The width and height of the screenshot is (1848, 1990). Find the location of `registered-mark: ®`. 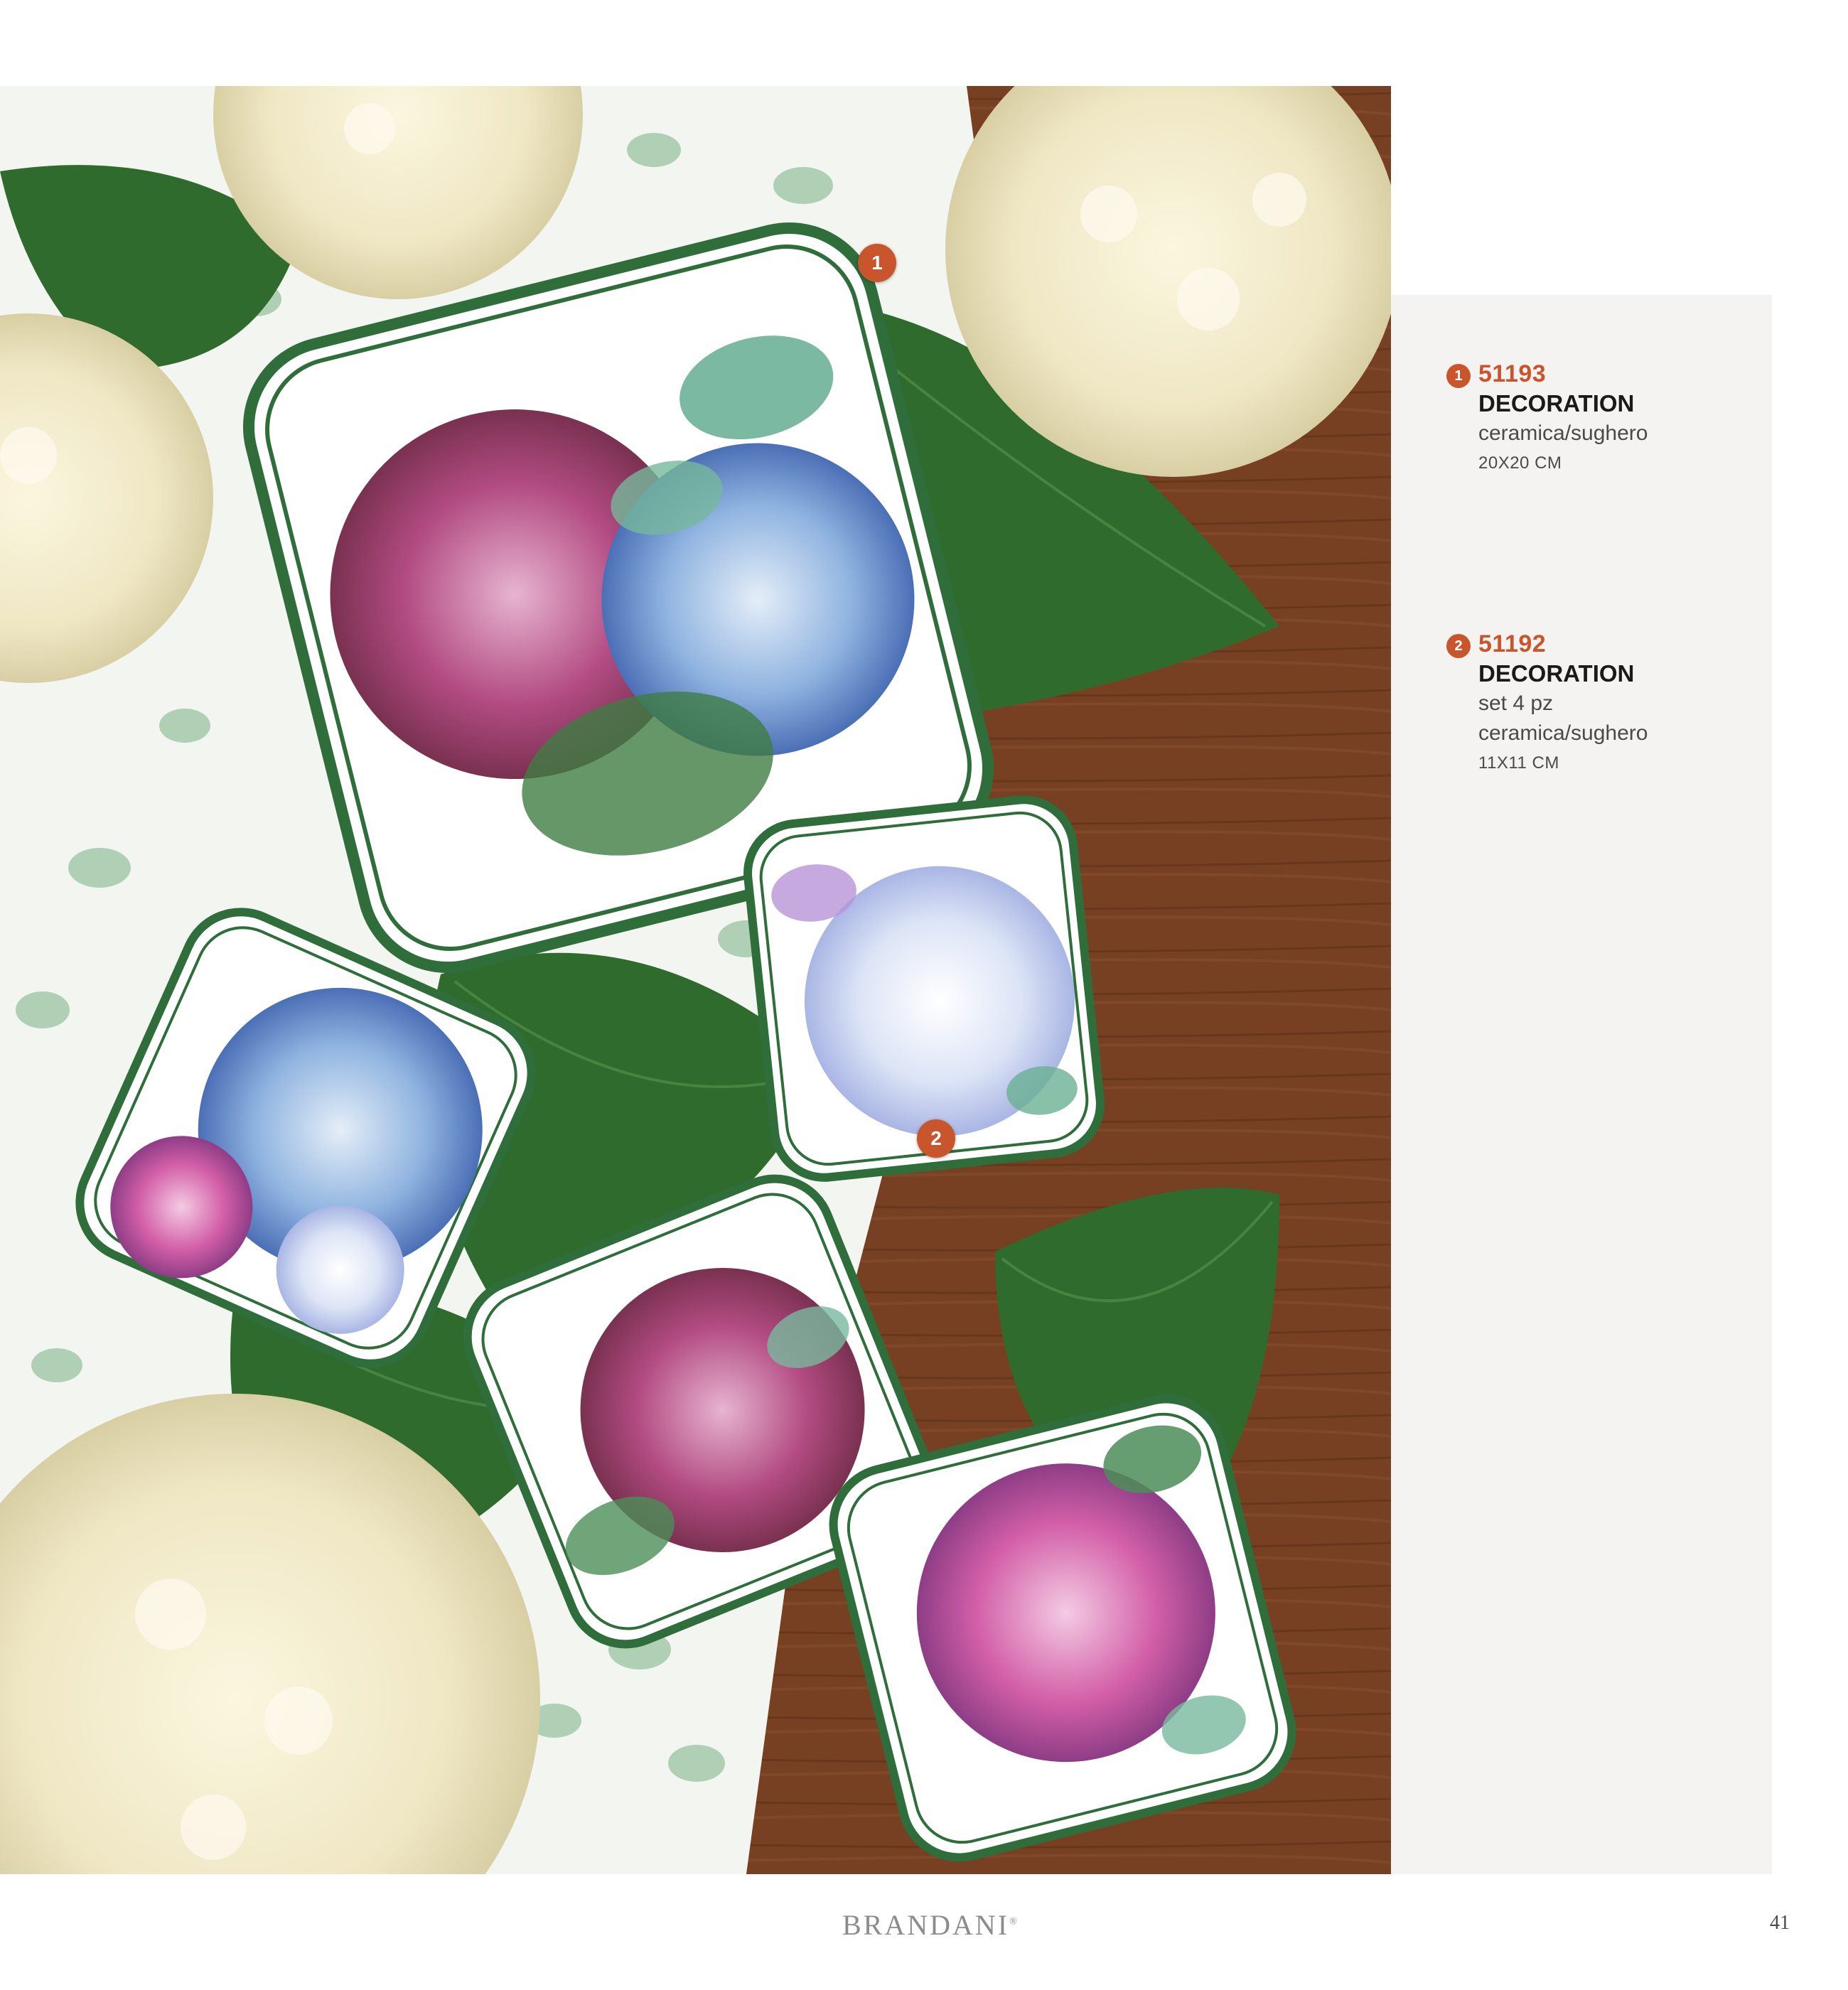

registered-mark: ® is located at coordinates (1013, 1922).